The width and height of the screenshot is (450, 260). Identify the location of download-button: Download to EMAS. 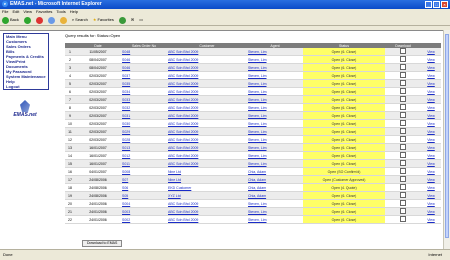
(102, 243).